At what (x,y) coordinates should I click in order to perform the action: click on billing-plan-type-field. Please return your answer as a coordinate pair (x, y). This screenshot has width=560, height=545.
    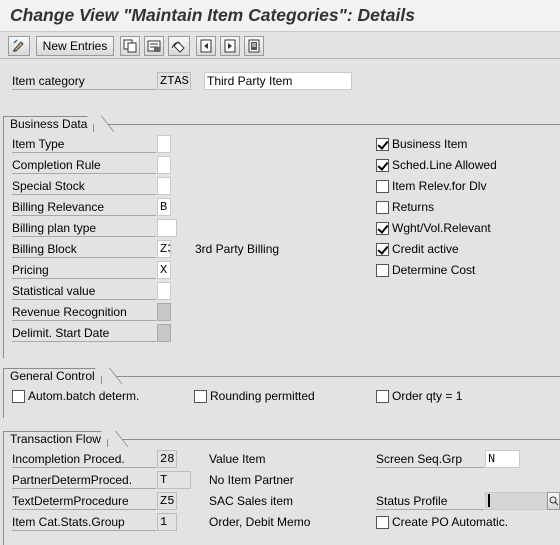
    Looking at the image, I should click on (167, 228).